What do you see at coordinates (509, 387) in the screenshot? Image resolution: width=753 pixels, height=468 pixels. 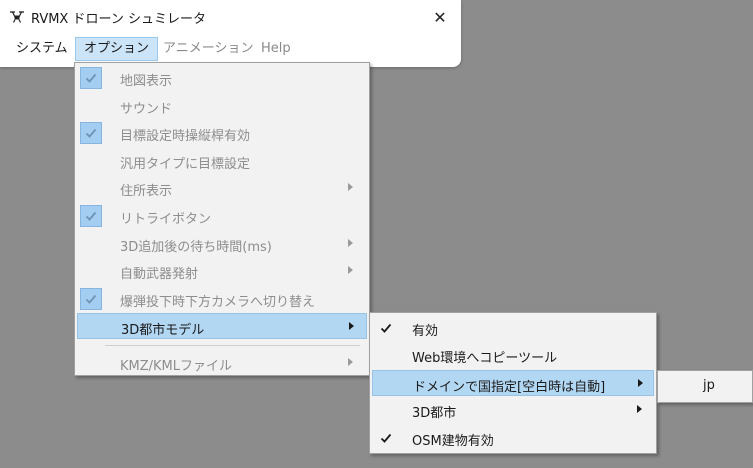 I see `city-item-label: ドメインで国指定[空白時は自動]` at bounding box center [509, 387].